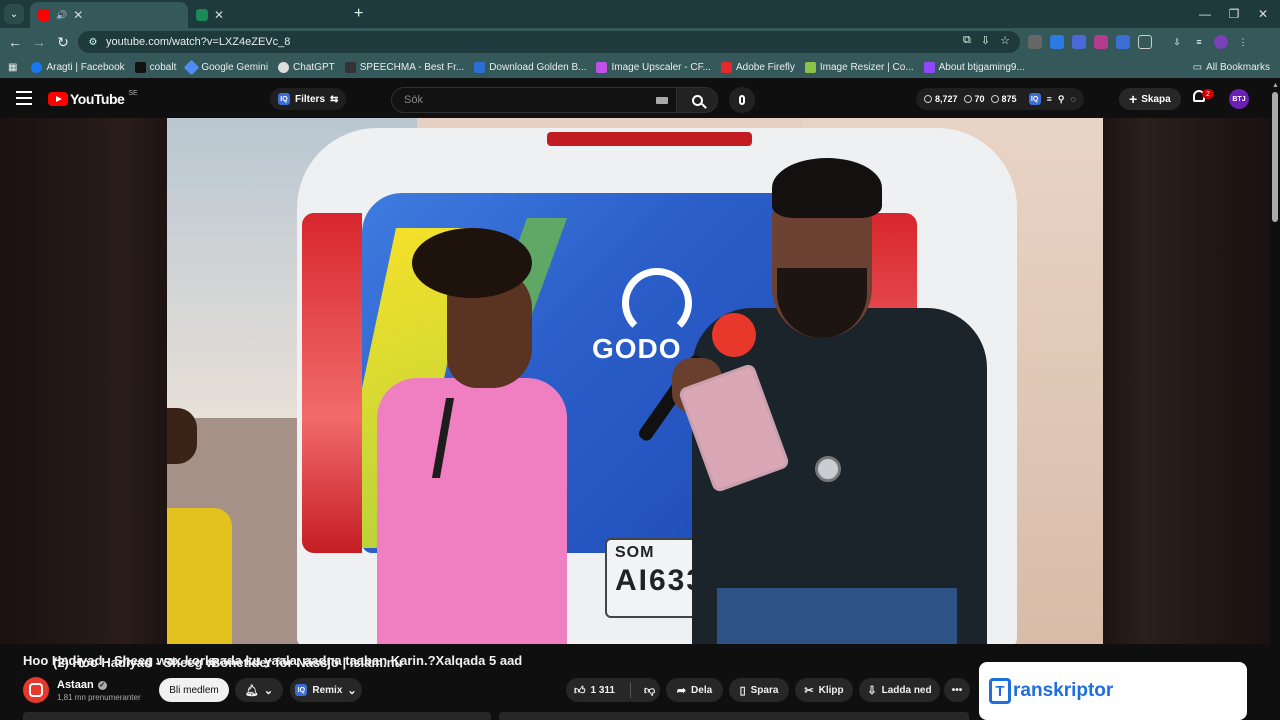 The width and height of the screenshot is (1280, 720). I want to click on create-button: + Skapa, so click(1150, 99).